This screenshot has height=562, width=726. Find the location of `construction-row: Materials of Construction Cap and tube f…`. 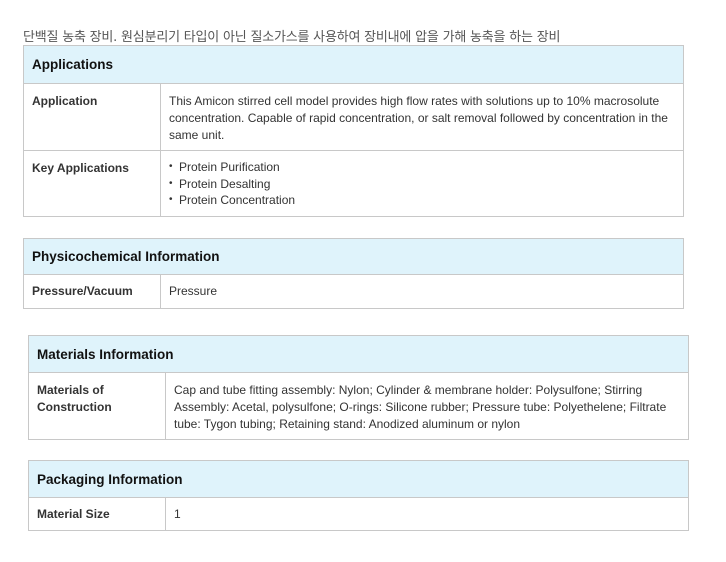

construction-row: Materials of Construction Cap and tube f… is located at coordinates (358, 406).